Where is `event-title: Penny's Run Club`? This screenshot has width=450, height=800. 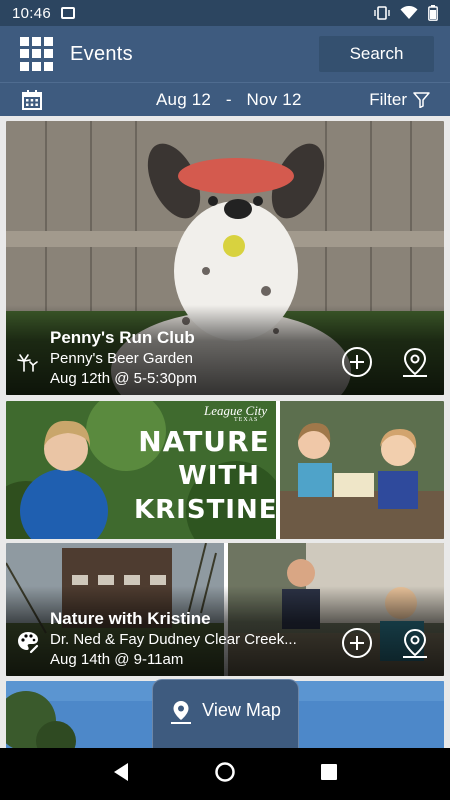 event-title: Penny's Run Club is located at coordinates (122, 337).